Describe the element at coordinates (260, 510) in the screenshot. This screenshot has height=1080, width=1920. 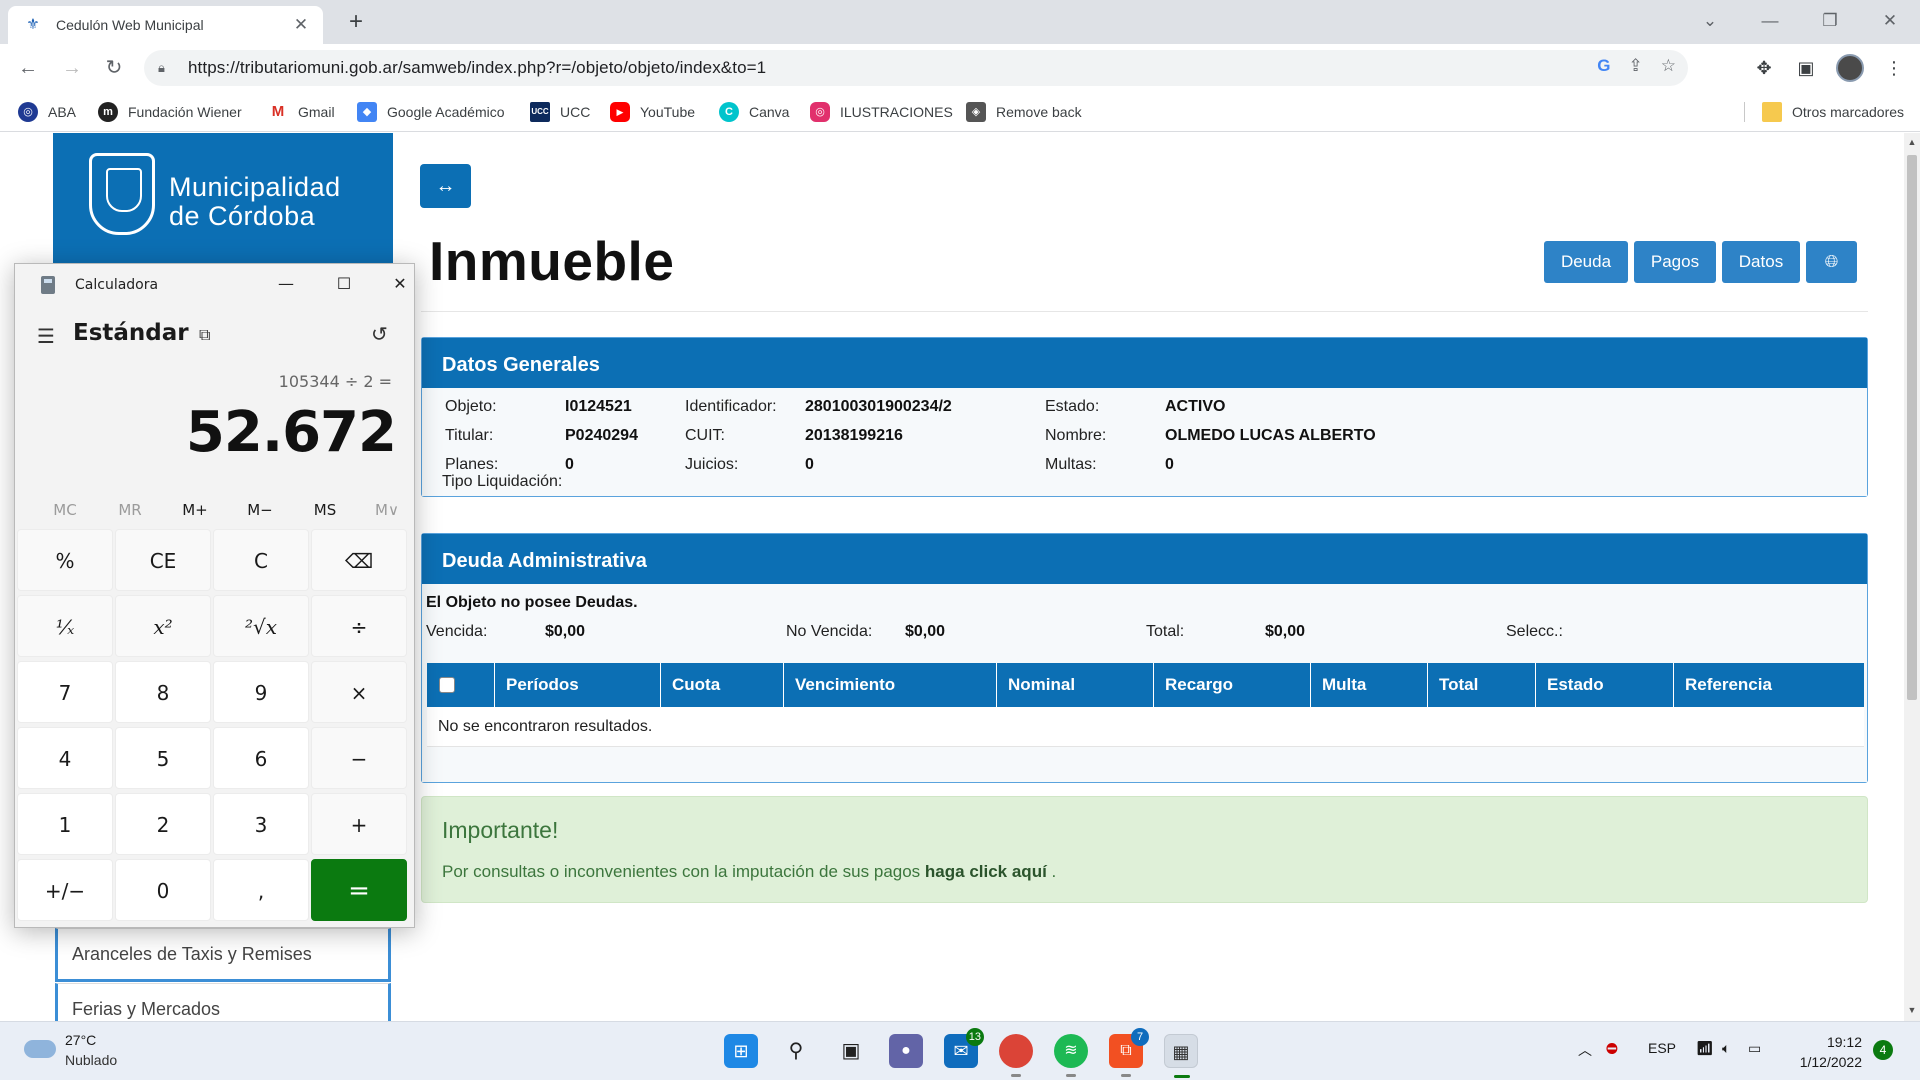
I see `memory-subtract-button: M−` at that location.